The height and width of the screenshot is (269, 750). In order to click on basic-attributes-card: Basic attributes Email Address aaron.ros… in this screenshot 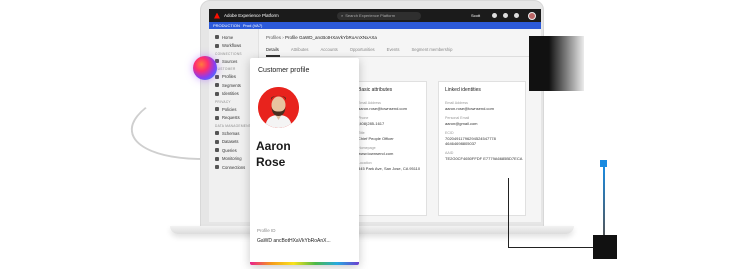, I will do `click(389, 148)`.